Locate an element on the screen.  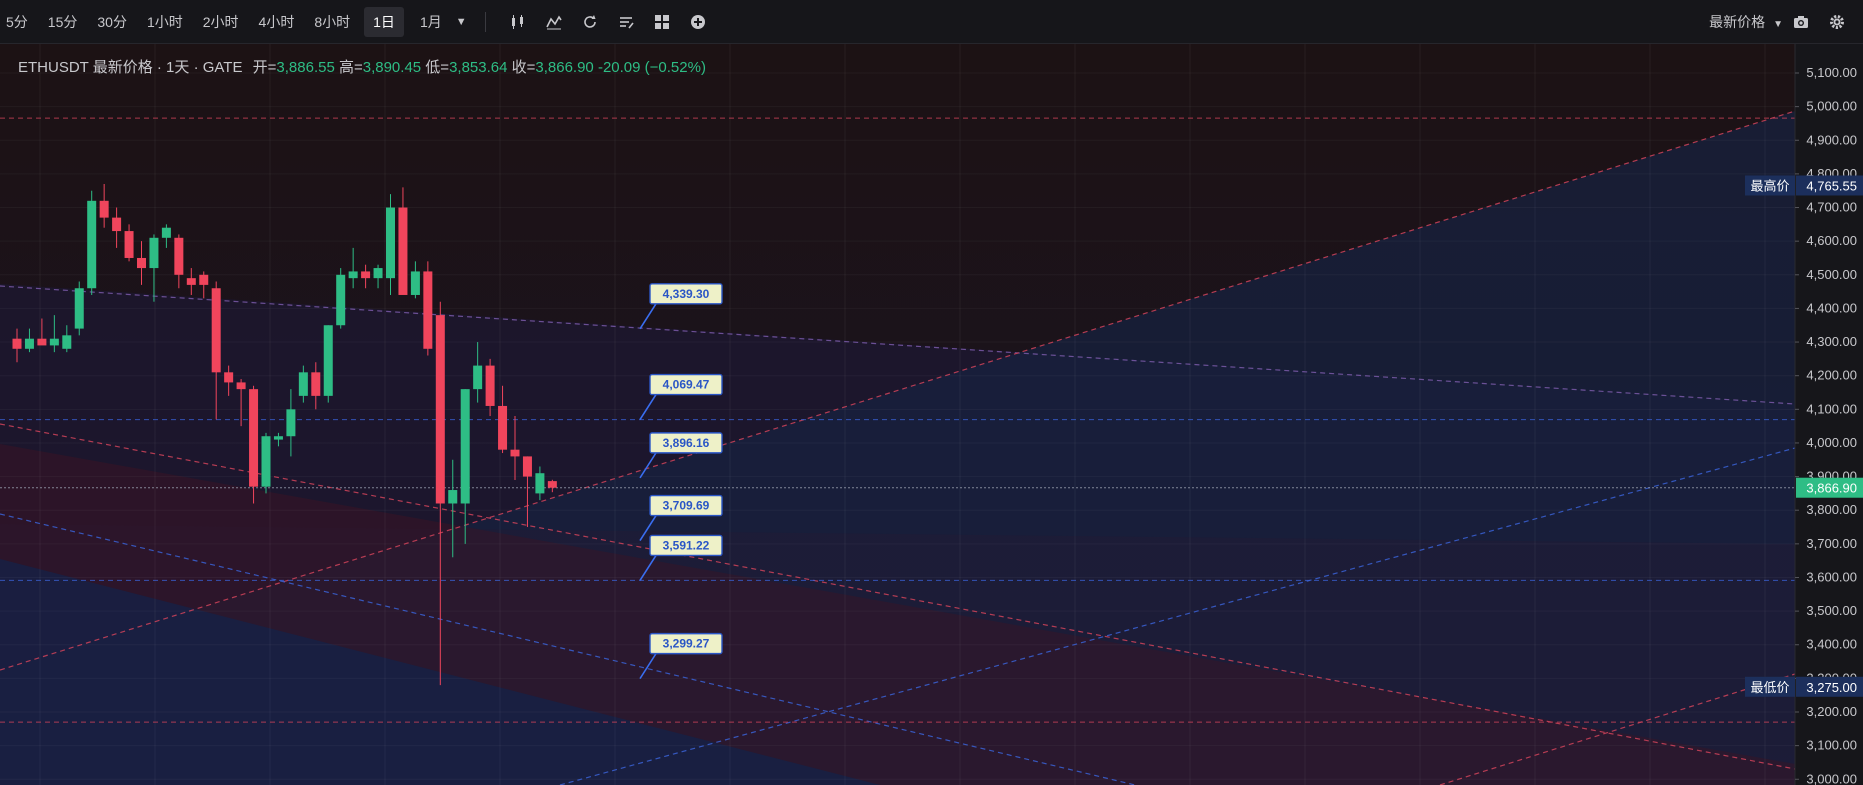
axis-tick-label: 4,700.00 is located at coordinates (1831, 207).